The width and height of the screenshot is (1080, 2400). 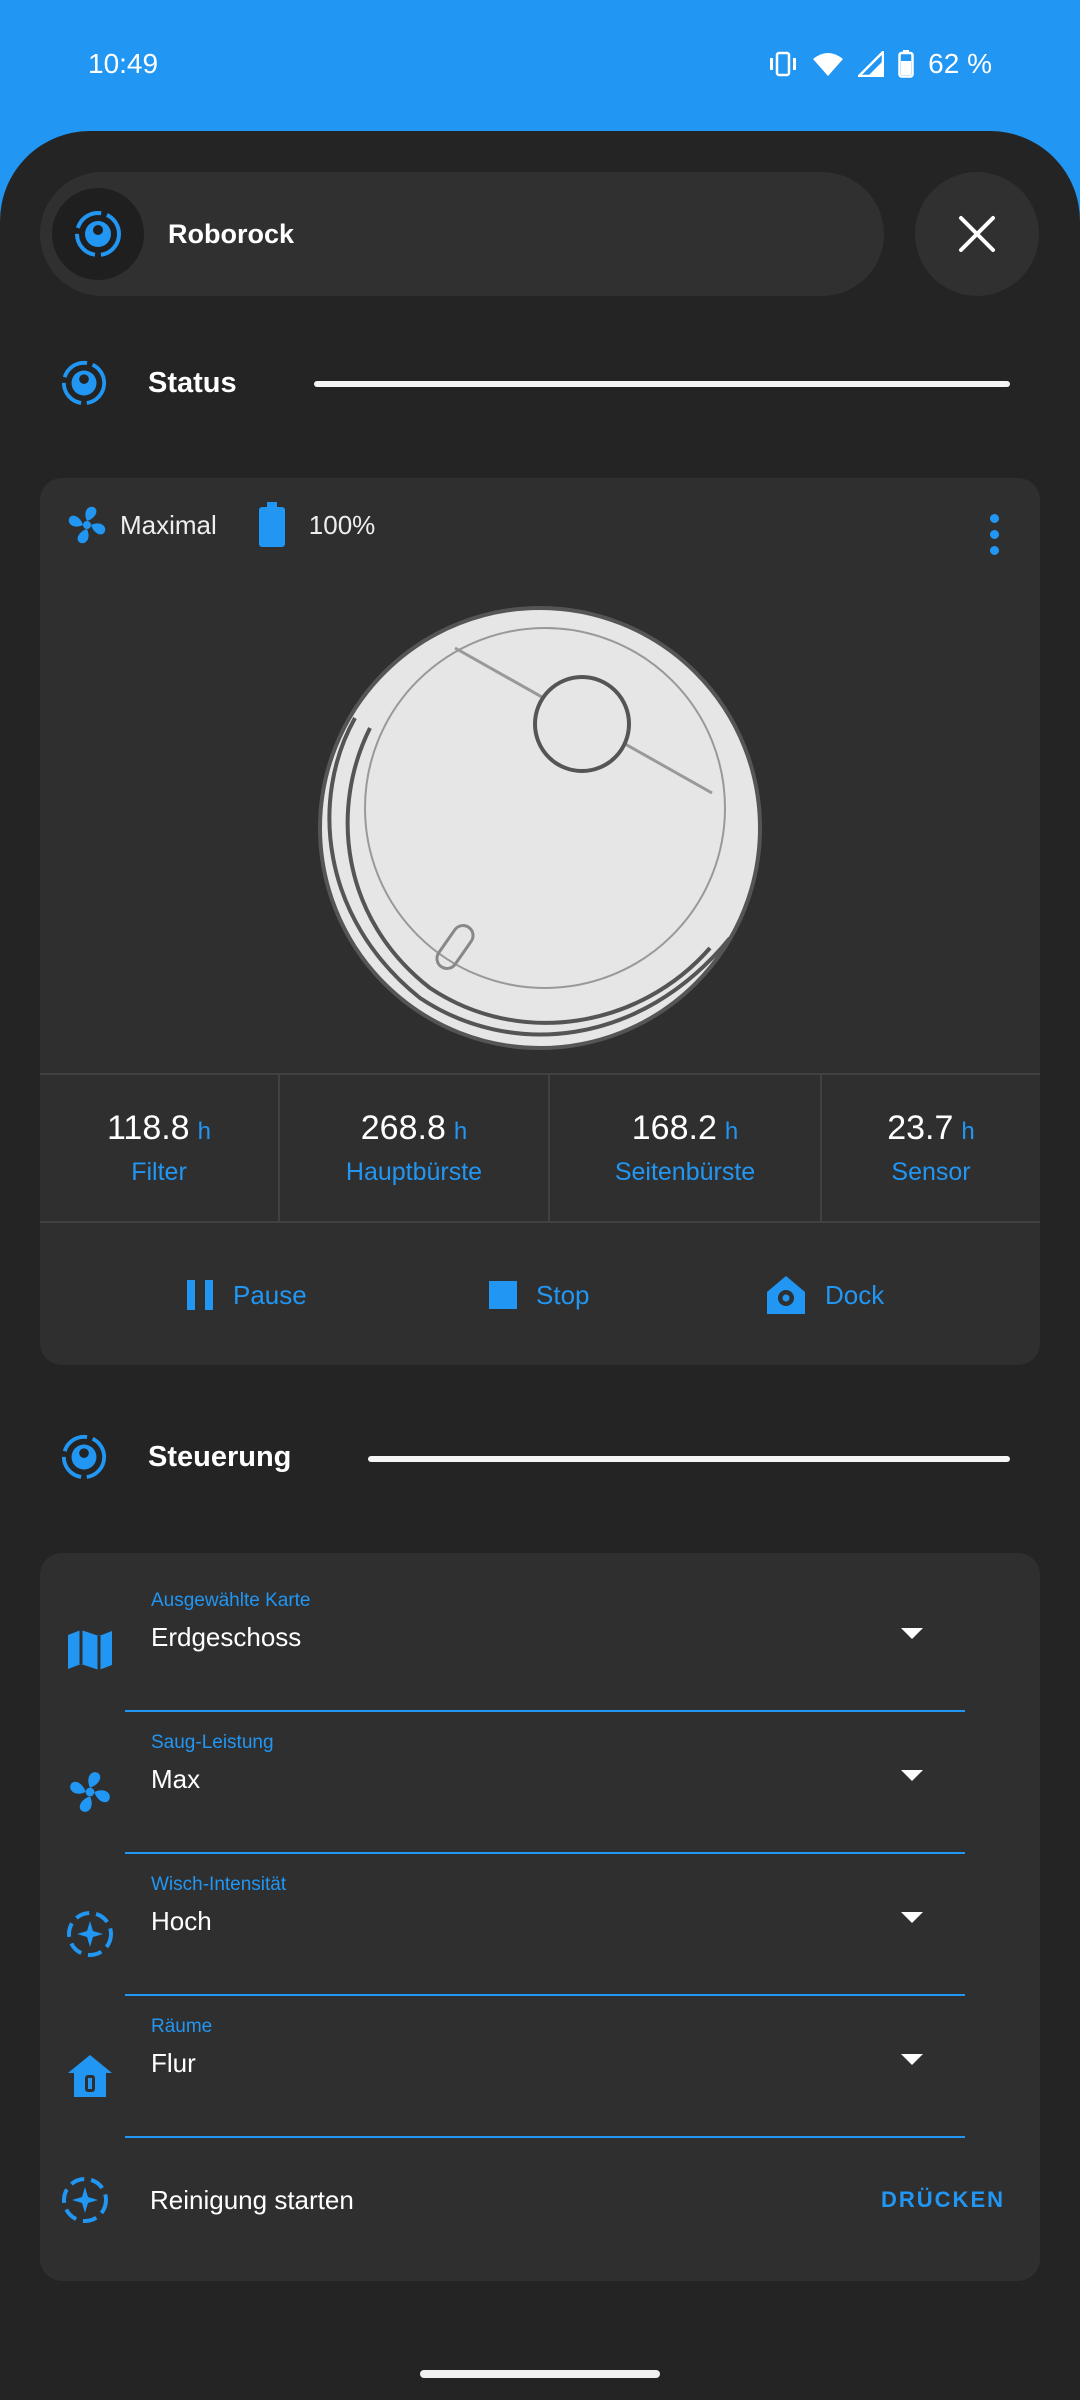 I want to click on status-icons: 62 %, so click(x=880, y=64).